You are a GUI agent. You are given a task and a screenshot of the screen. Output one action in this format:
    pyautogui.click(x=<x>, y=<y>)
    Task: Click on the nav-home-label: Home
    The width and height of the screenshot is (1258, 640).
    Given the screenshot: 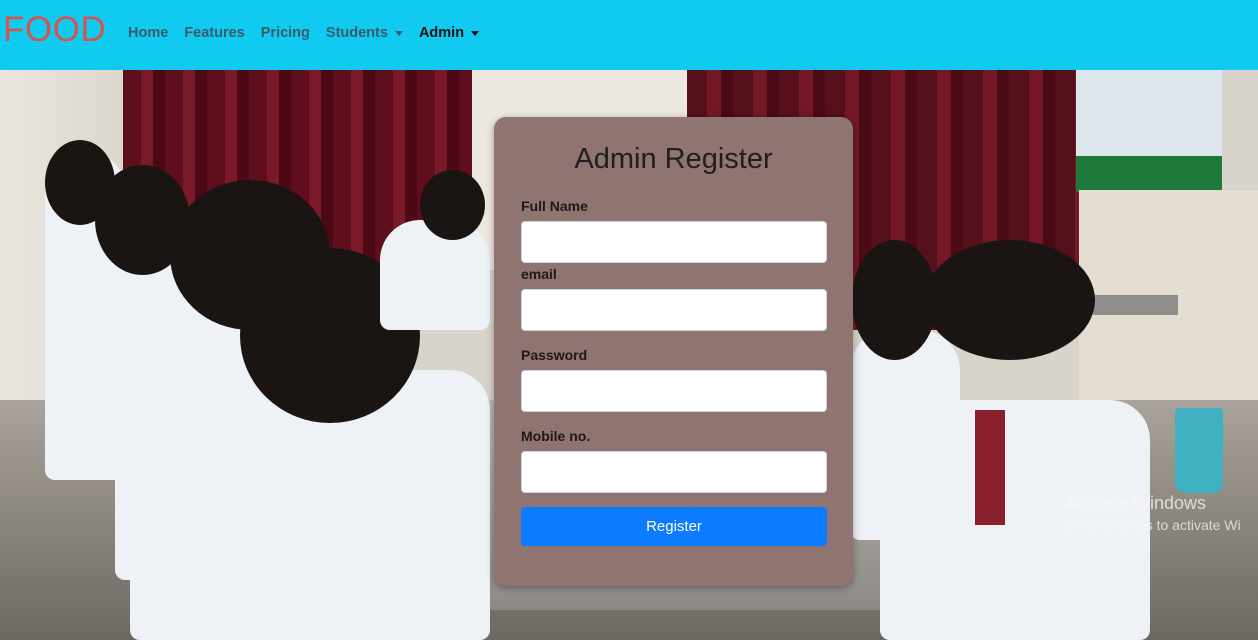 What is the action you would take?
    pyautogui.click(x=148, y=33)
    